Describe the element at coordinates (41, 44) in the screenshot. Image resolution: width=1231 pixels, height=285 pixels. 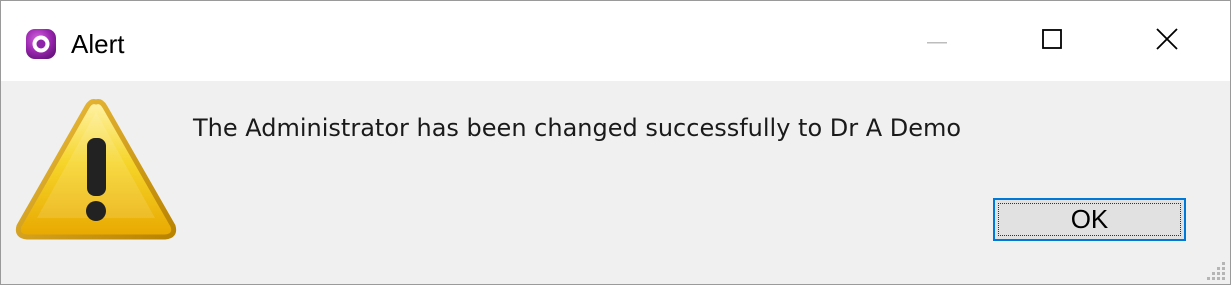
I see `app-logo-icon` at that location.